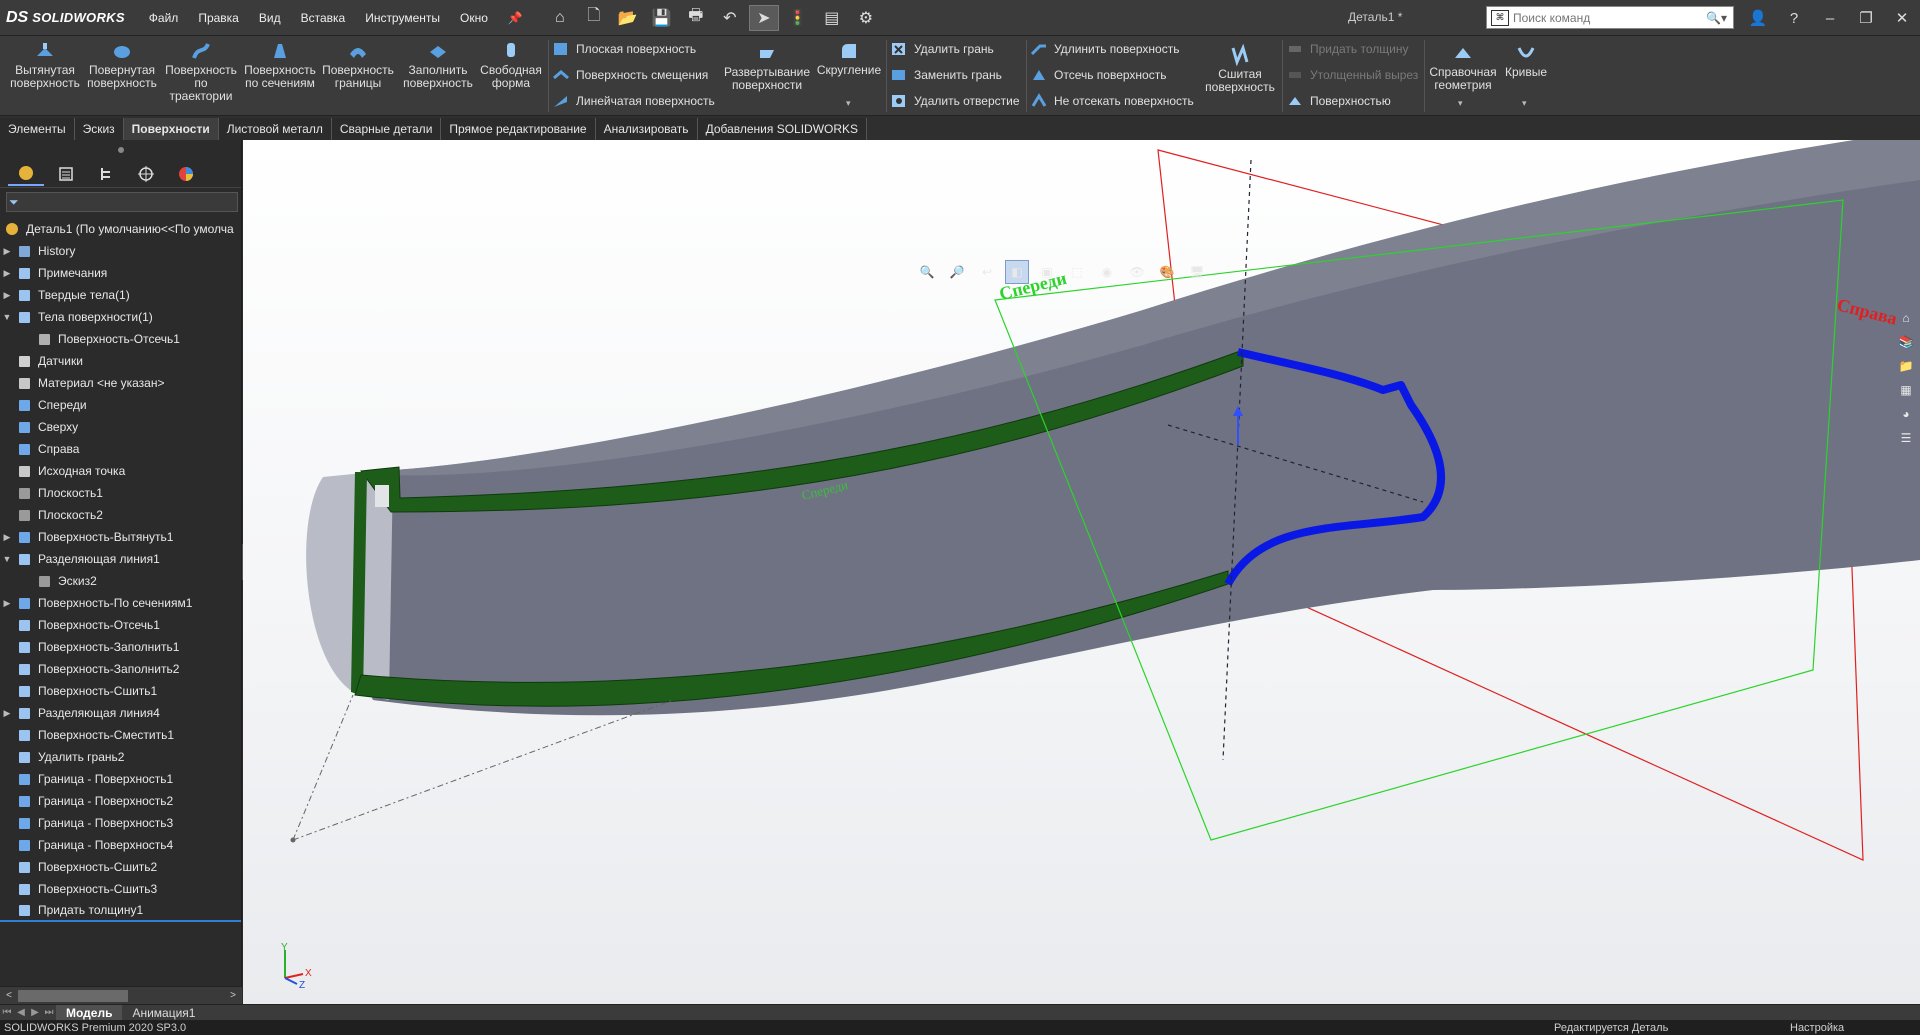 The image size is (1920, 1035). Describe the element at coordinates (987, 272) in the screenshot. I see `previous-view-icon: ↩` at that location.